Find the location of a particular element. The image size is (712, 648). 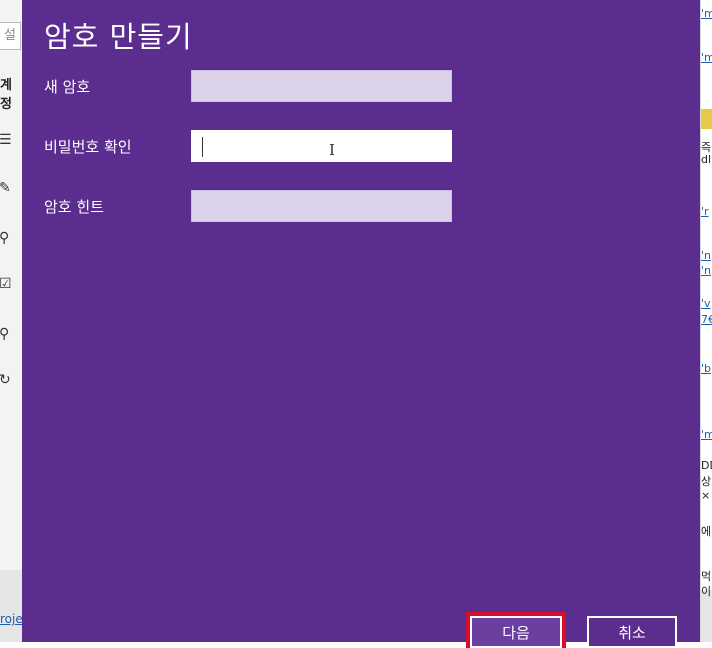

background-text-fragment: 7€ is located at coordinates (706, 319).